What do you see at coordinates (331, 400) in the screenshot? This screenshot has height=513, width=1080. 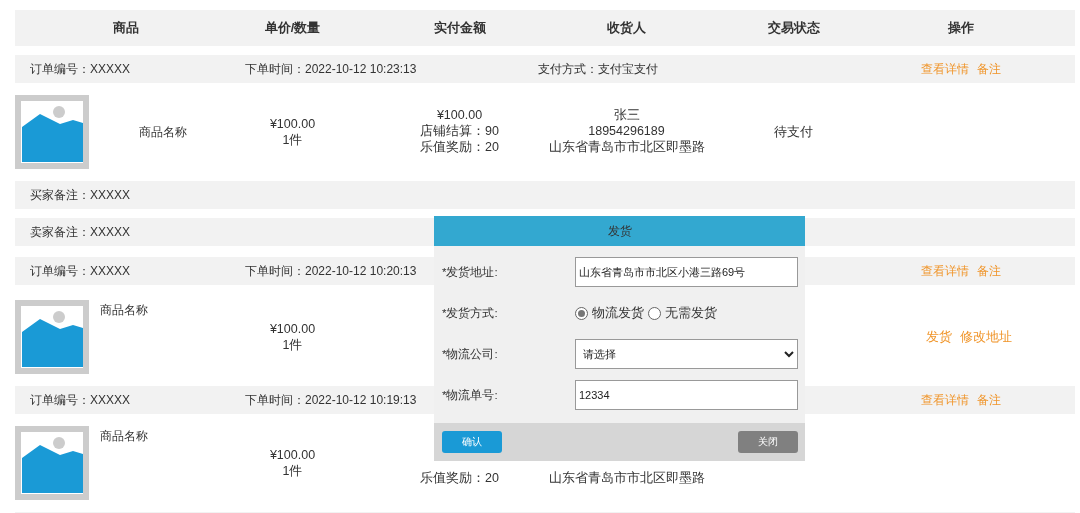 I see `order-time: 下单时间：2022-10-12 10:19:13` at bounding box center [331, 400].